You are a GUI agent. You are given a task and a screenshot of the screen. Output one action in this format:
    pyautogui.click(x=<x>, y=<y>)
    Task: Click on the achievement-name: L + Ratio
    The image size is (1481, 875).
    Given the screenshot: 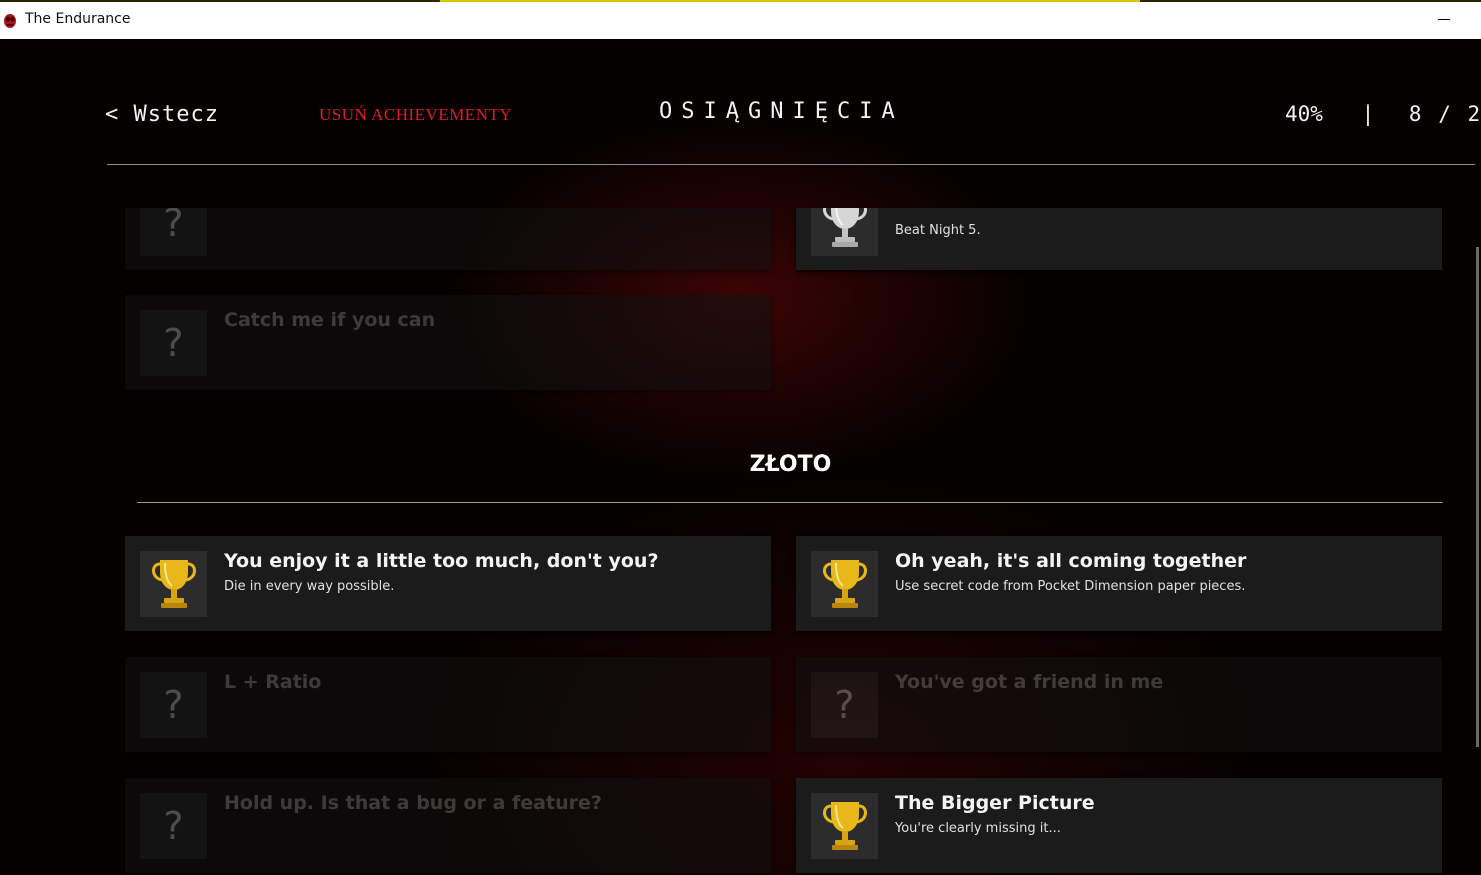 What is the action you would take?
    pyautogui.click(x=273, y=682)
    